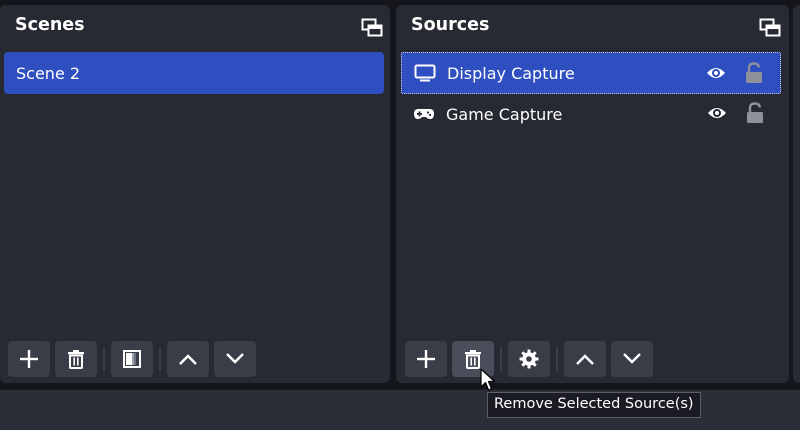  Describe the element at coordinates (591, 73) in the screenshot. I see `source-item-display-capture: Display Capture` at that location.